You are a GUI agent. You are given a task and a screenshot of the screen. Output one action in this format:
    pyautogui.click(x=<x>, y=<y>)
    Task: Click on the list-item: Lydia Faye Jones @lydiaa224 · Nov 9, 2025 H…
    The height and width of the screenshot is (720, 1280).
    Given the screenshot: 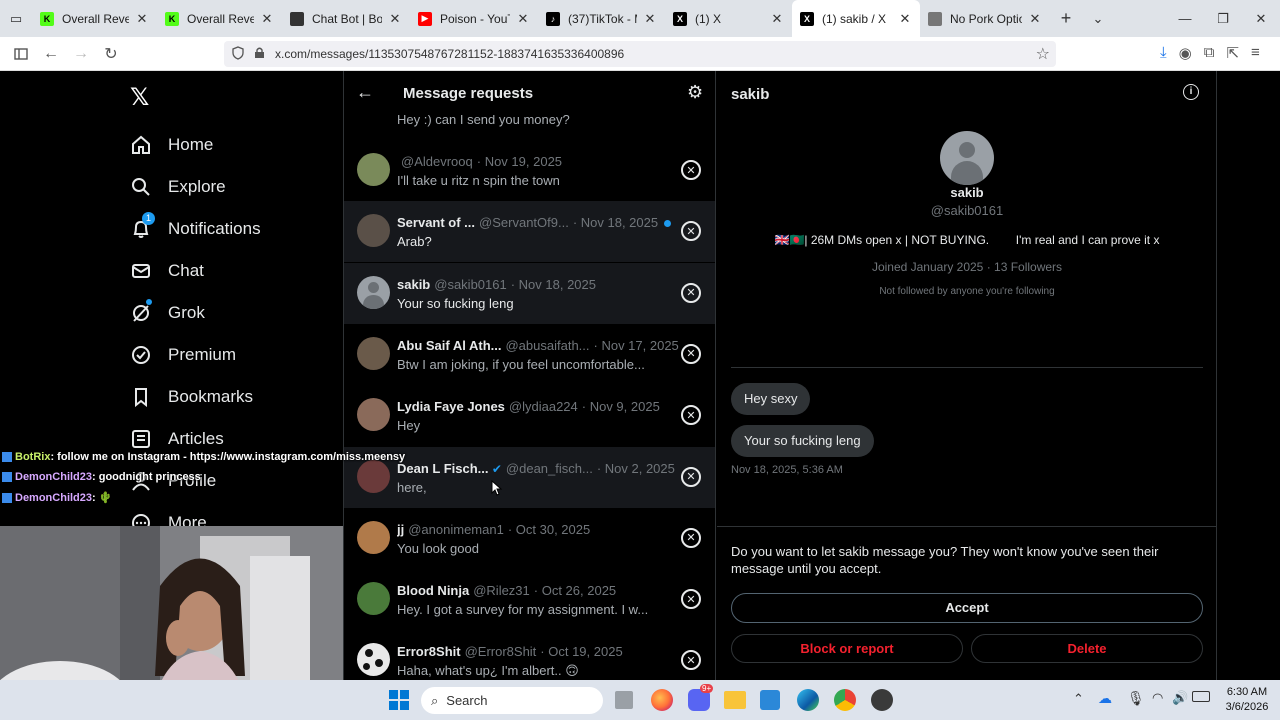 What is the action you would take?
    pyautogui.click(x=529, y=415)
    